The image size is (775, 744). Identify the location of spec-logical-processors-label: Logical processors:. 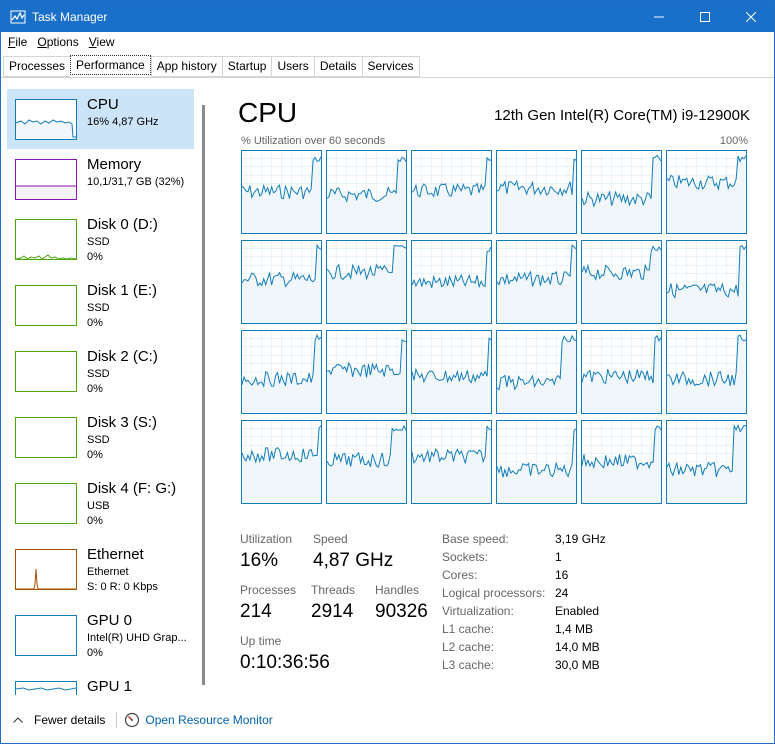
(494, 593).